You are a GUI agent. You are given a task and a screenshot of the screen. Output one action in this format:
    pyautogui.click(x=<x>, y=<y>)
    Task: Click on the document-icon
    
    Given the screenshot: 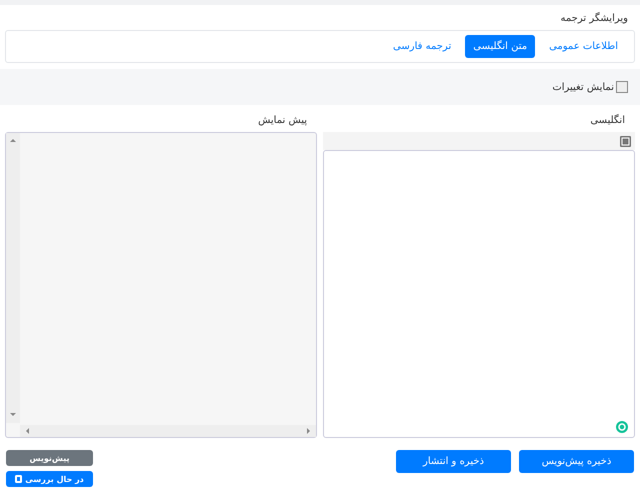 What is the action you would take?
    pyautogui.click(x=18, y=479)
    